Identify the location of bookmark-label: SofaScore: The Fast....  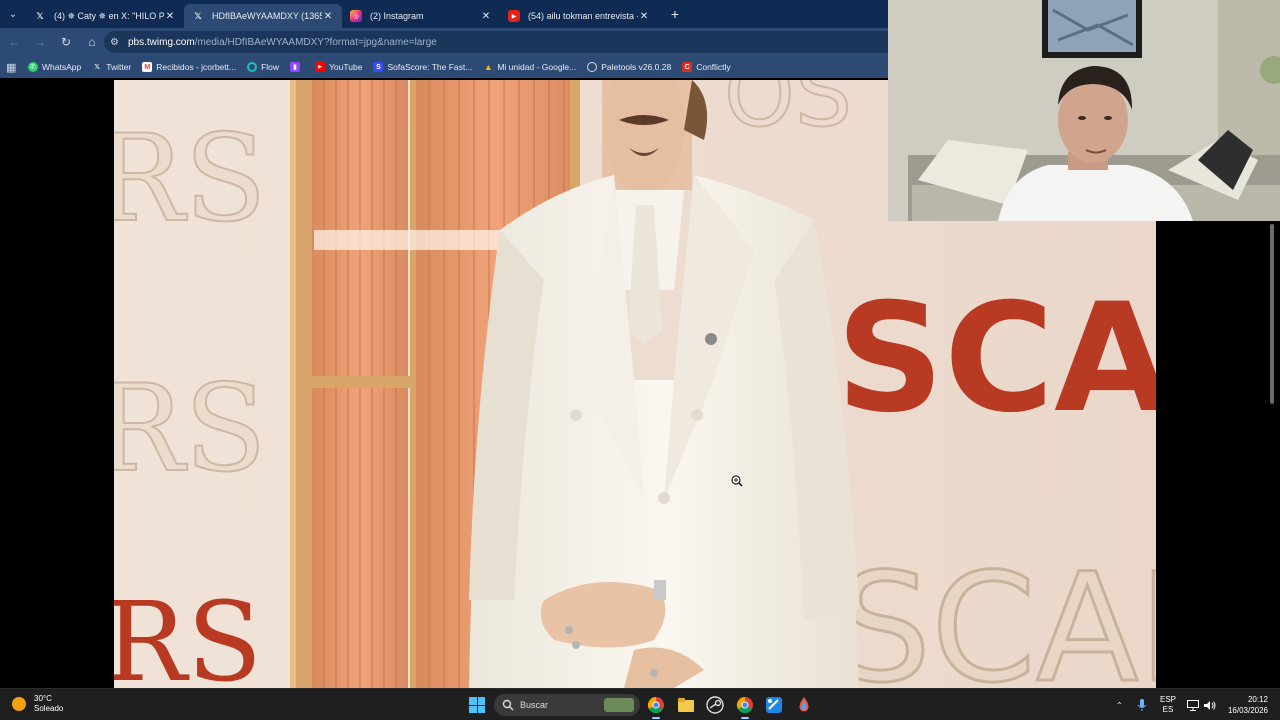
(430, 67).